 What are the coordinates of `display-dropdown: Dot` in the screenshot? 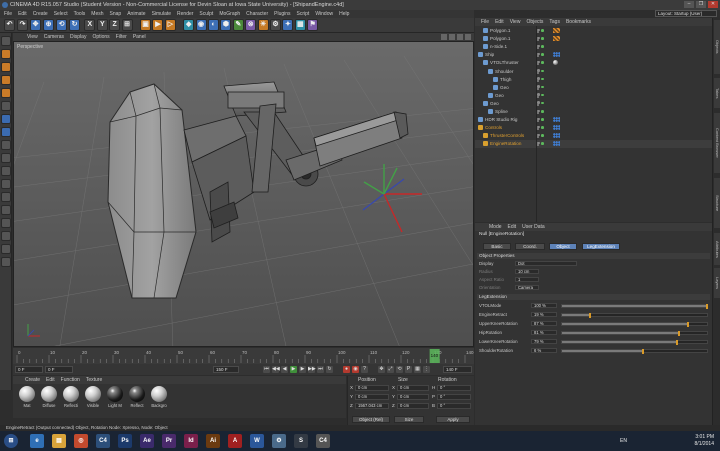 It's located at (546, 263).